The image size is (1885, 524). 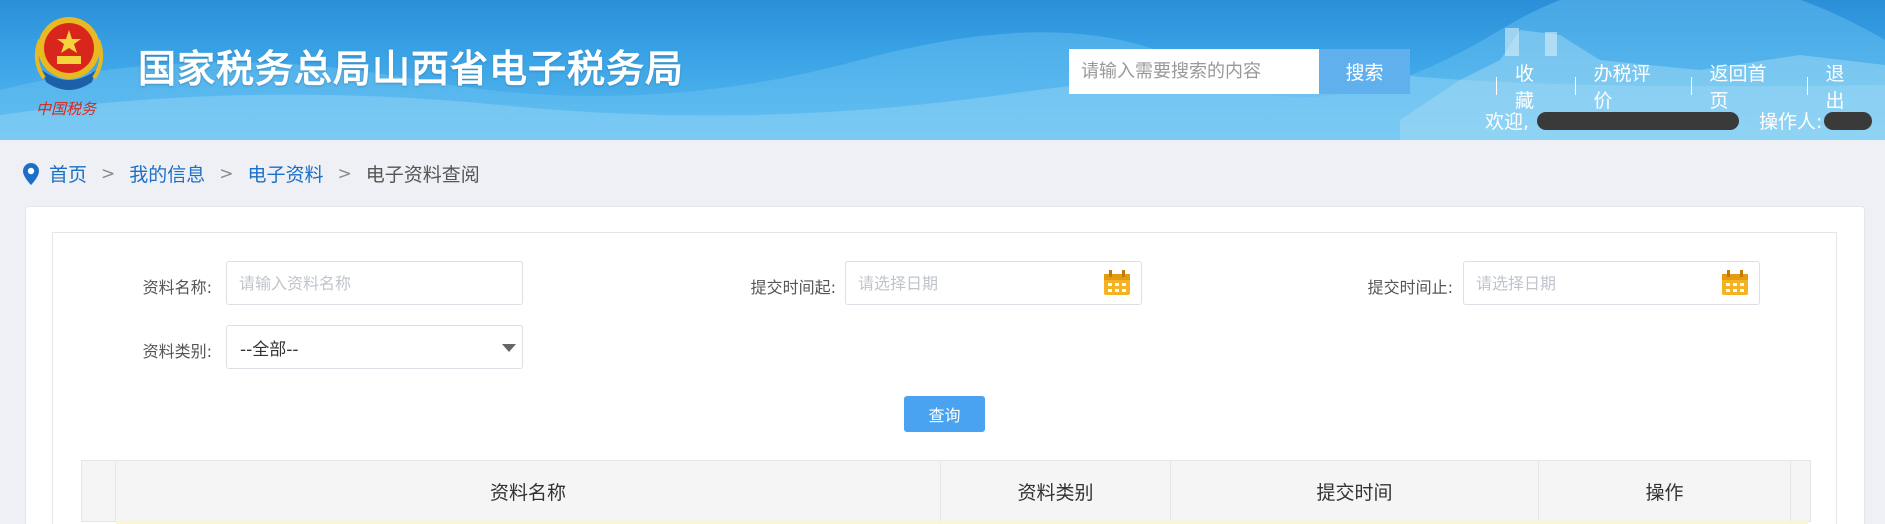 I want to click on table-checkbox-column, so click(x=99, y=491).